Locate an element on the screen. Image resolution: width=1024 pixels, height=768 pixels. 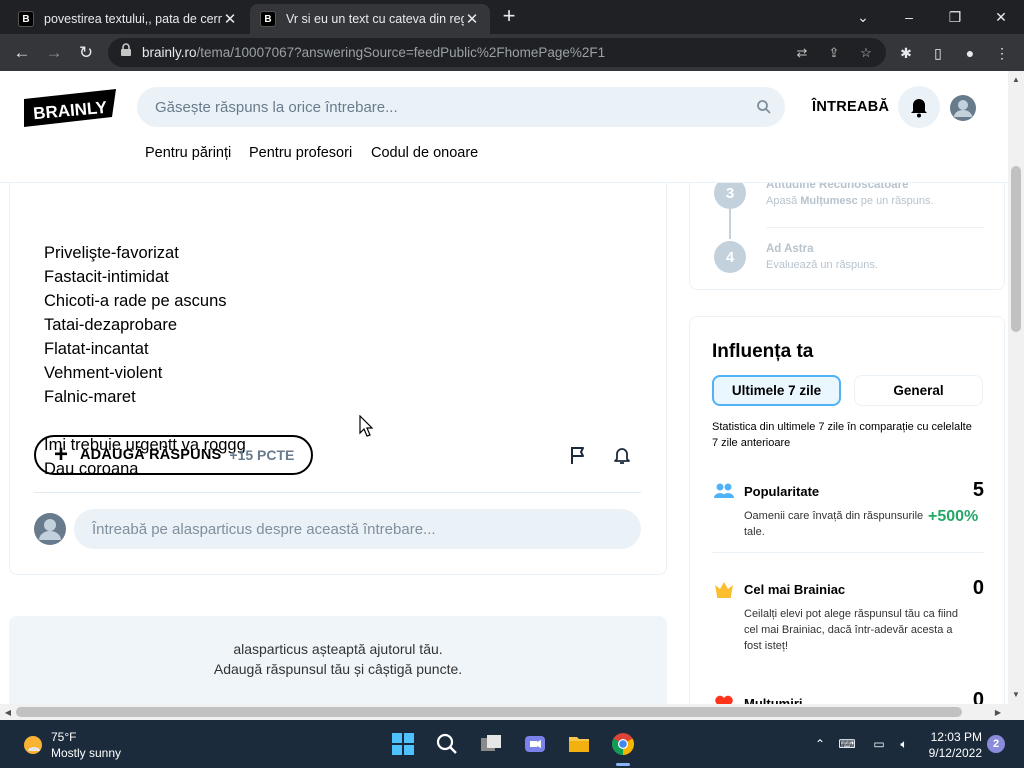
brainly-logo: BRAINLY is located at coordinates (70, 108).